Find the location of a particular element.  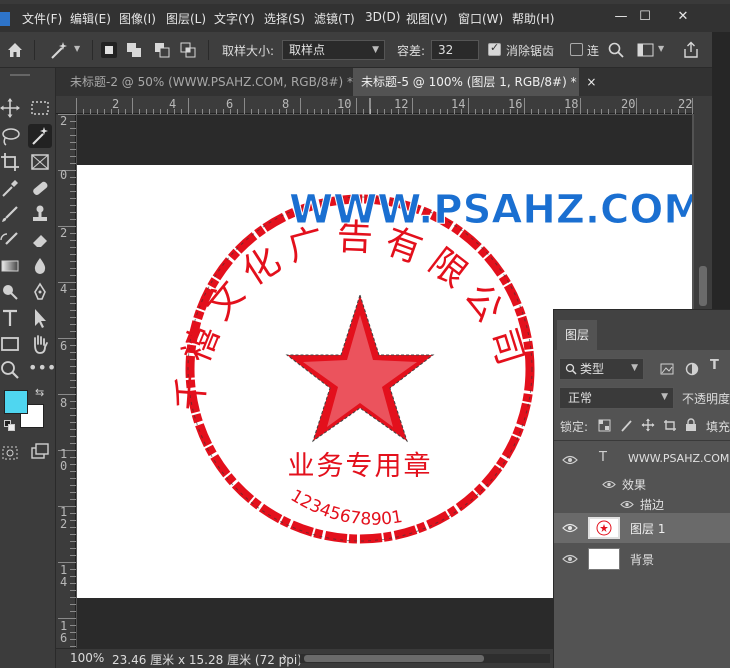

type-tool-icon is located at coordinates (11, 318).